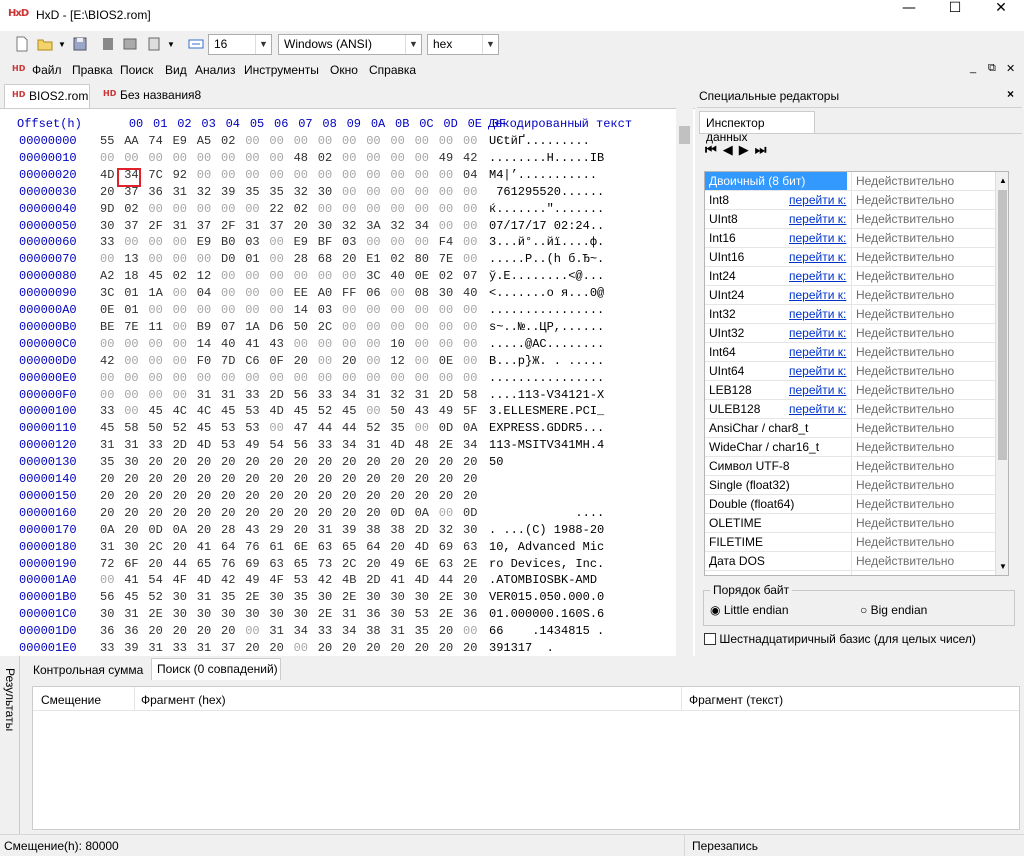  I want to click on disk-icon, so click(130, 44).